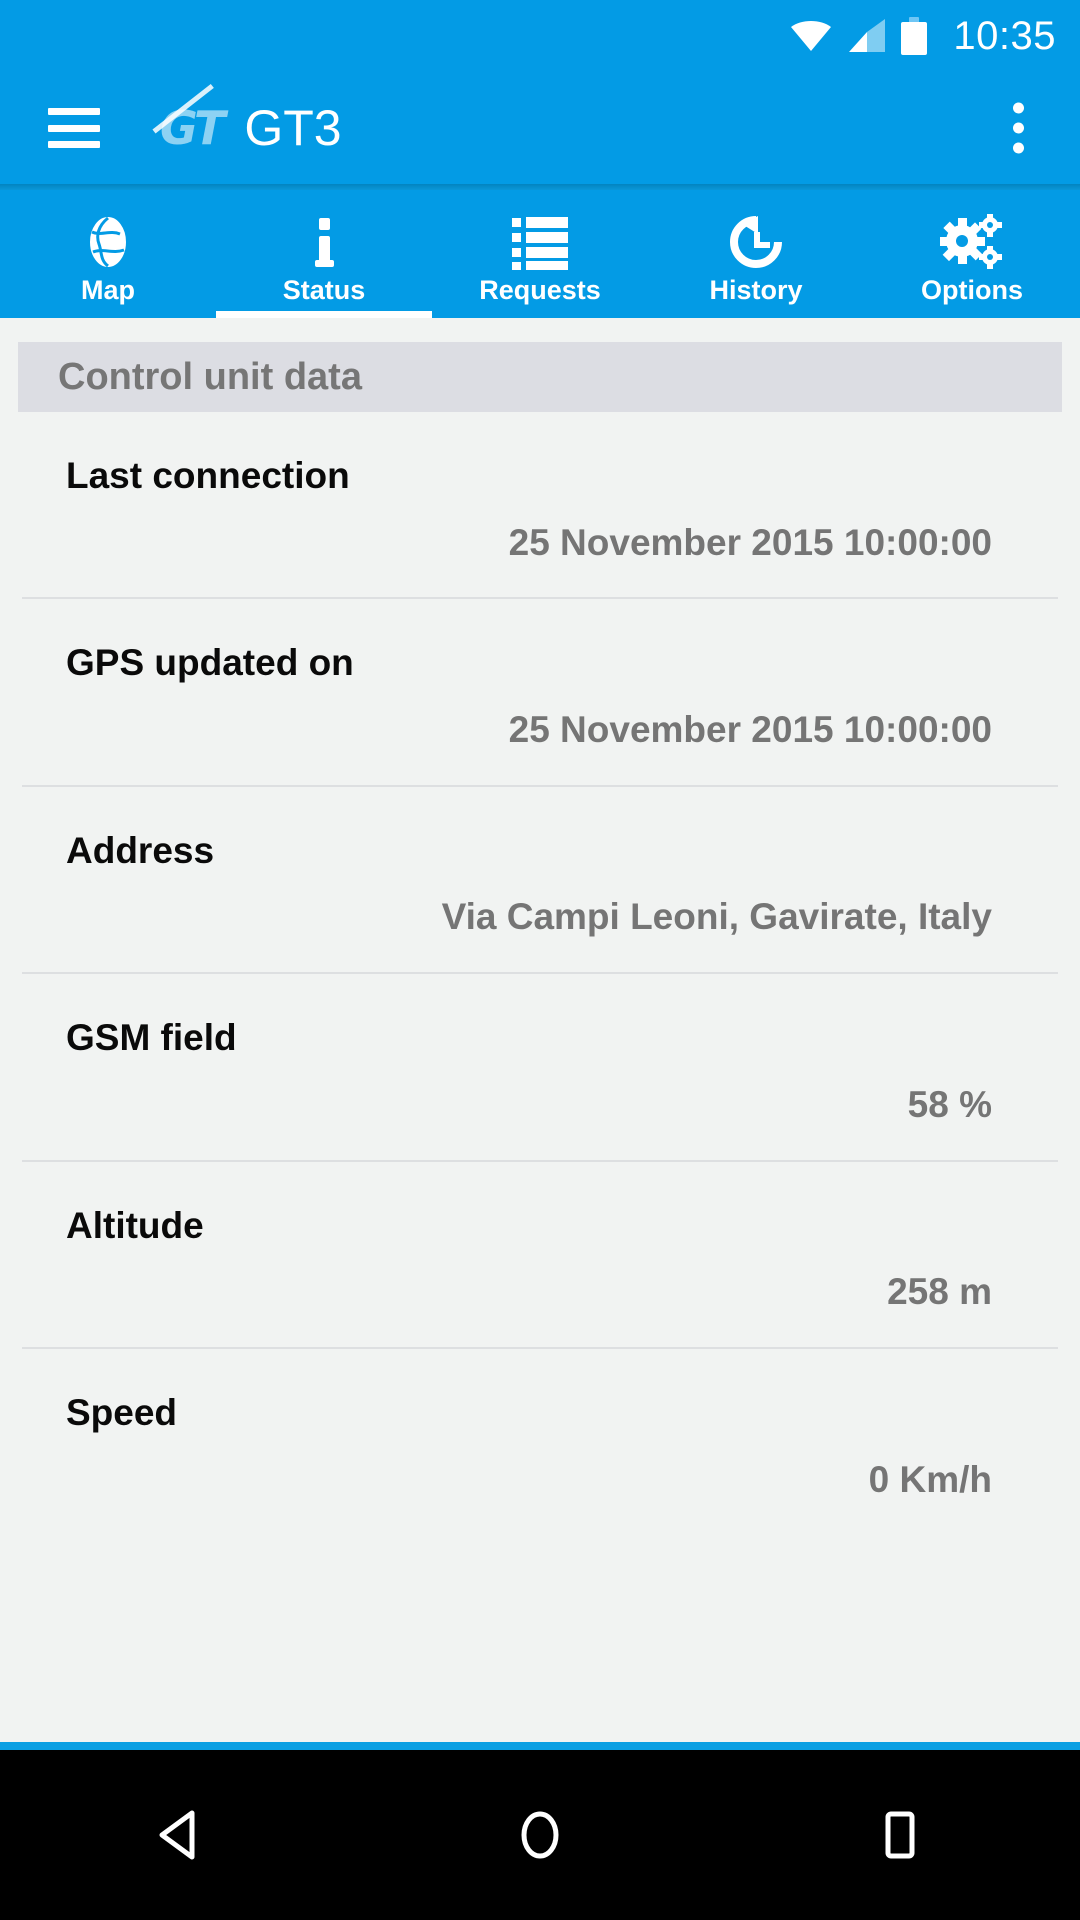 The height and width of the screenshot is (1920, 1080). I want to click on tab-requests: Requests, so click(540, 254).